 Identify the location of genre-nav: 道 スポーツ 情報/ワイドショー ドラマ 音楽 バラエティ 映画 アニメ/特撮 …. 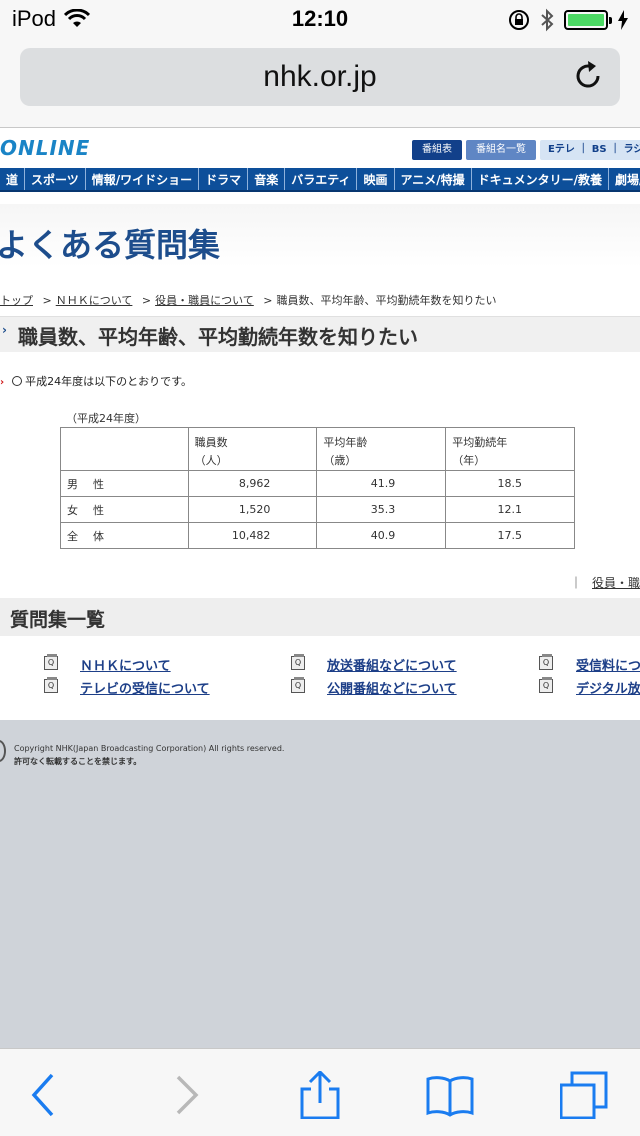
(320, 180).